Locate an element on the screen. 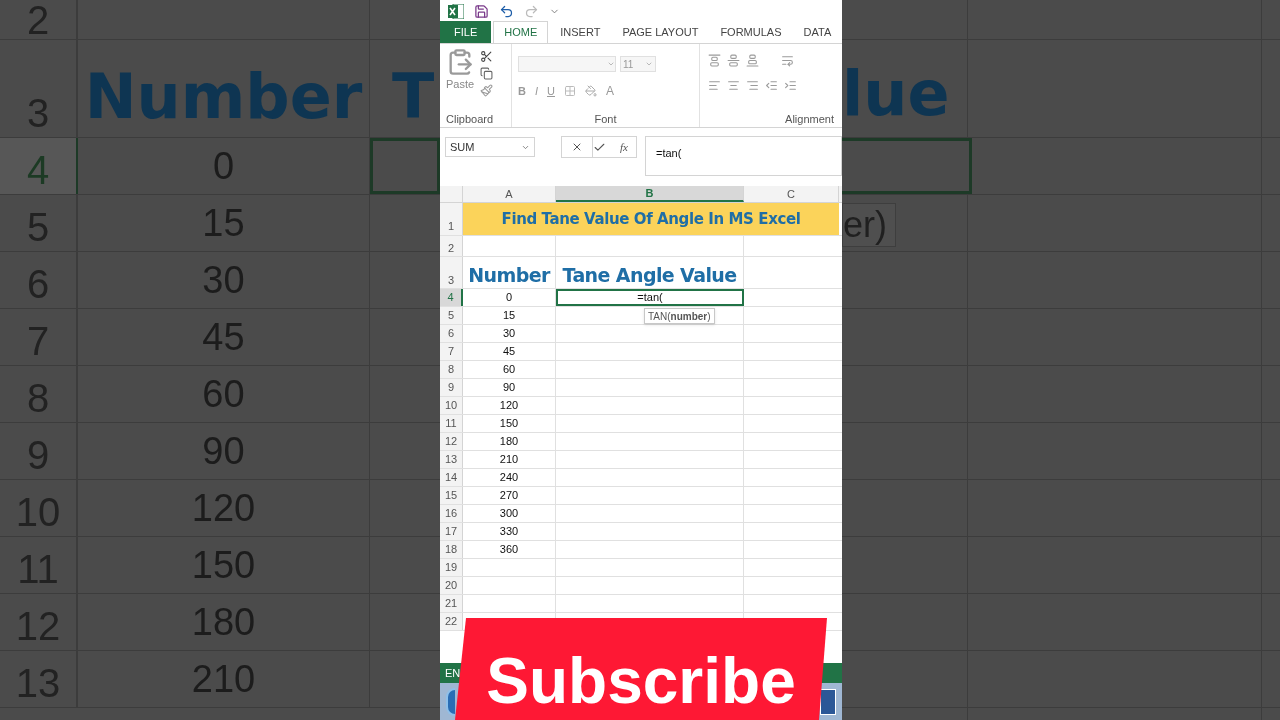 The image size is (1280, 720). cancel-icon is located at coordinates (577, 147).